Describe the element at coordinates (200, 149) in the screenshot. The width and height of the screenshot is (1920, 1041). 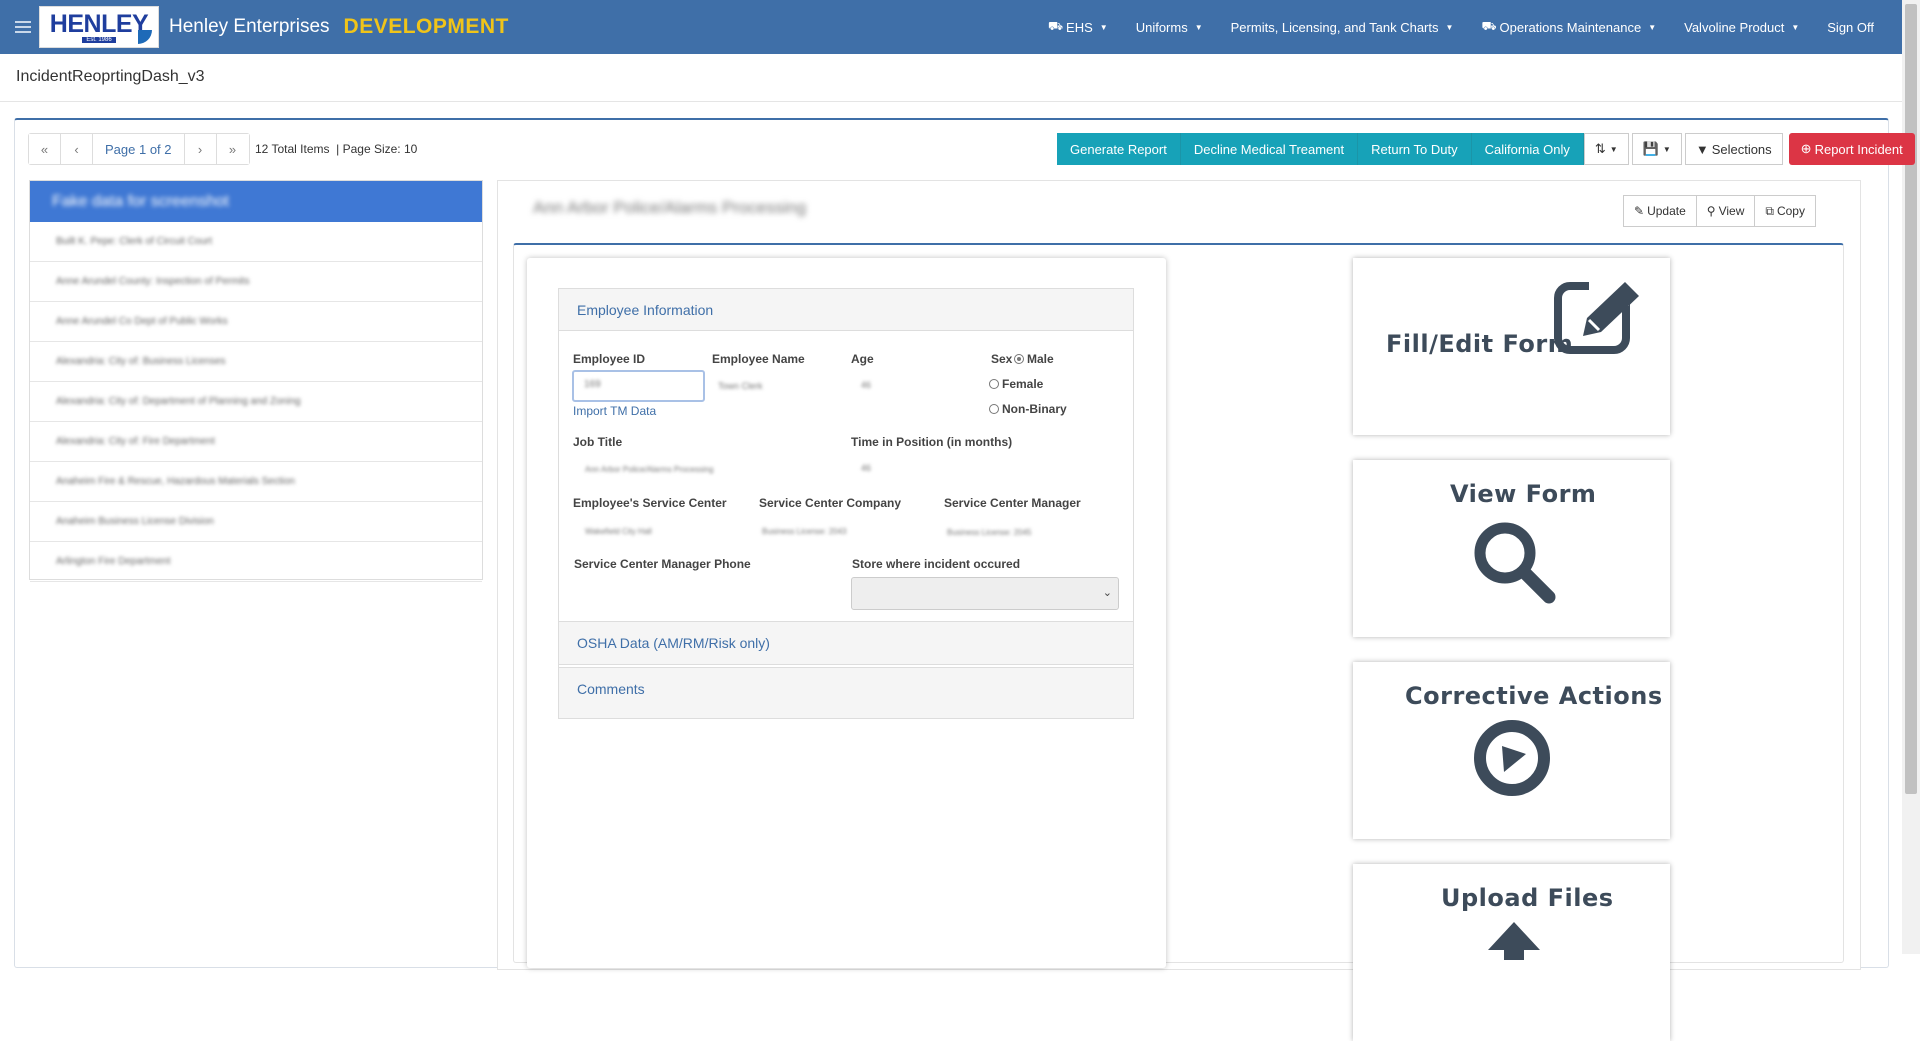
I see `pager-next-button: ›` at that location.